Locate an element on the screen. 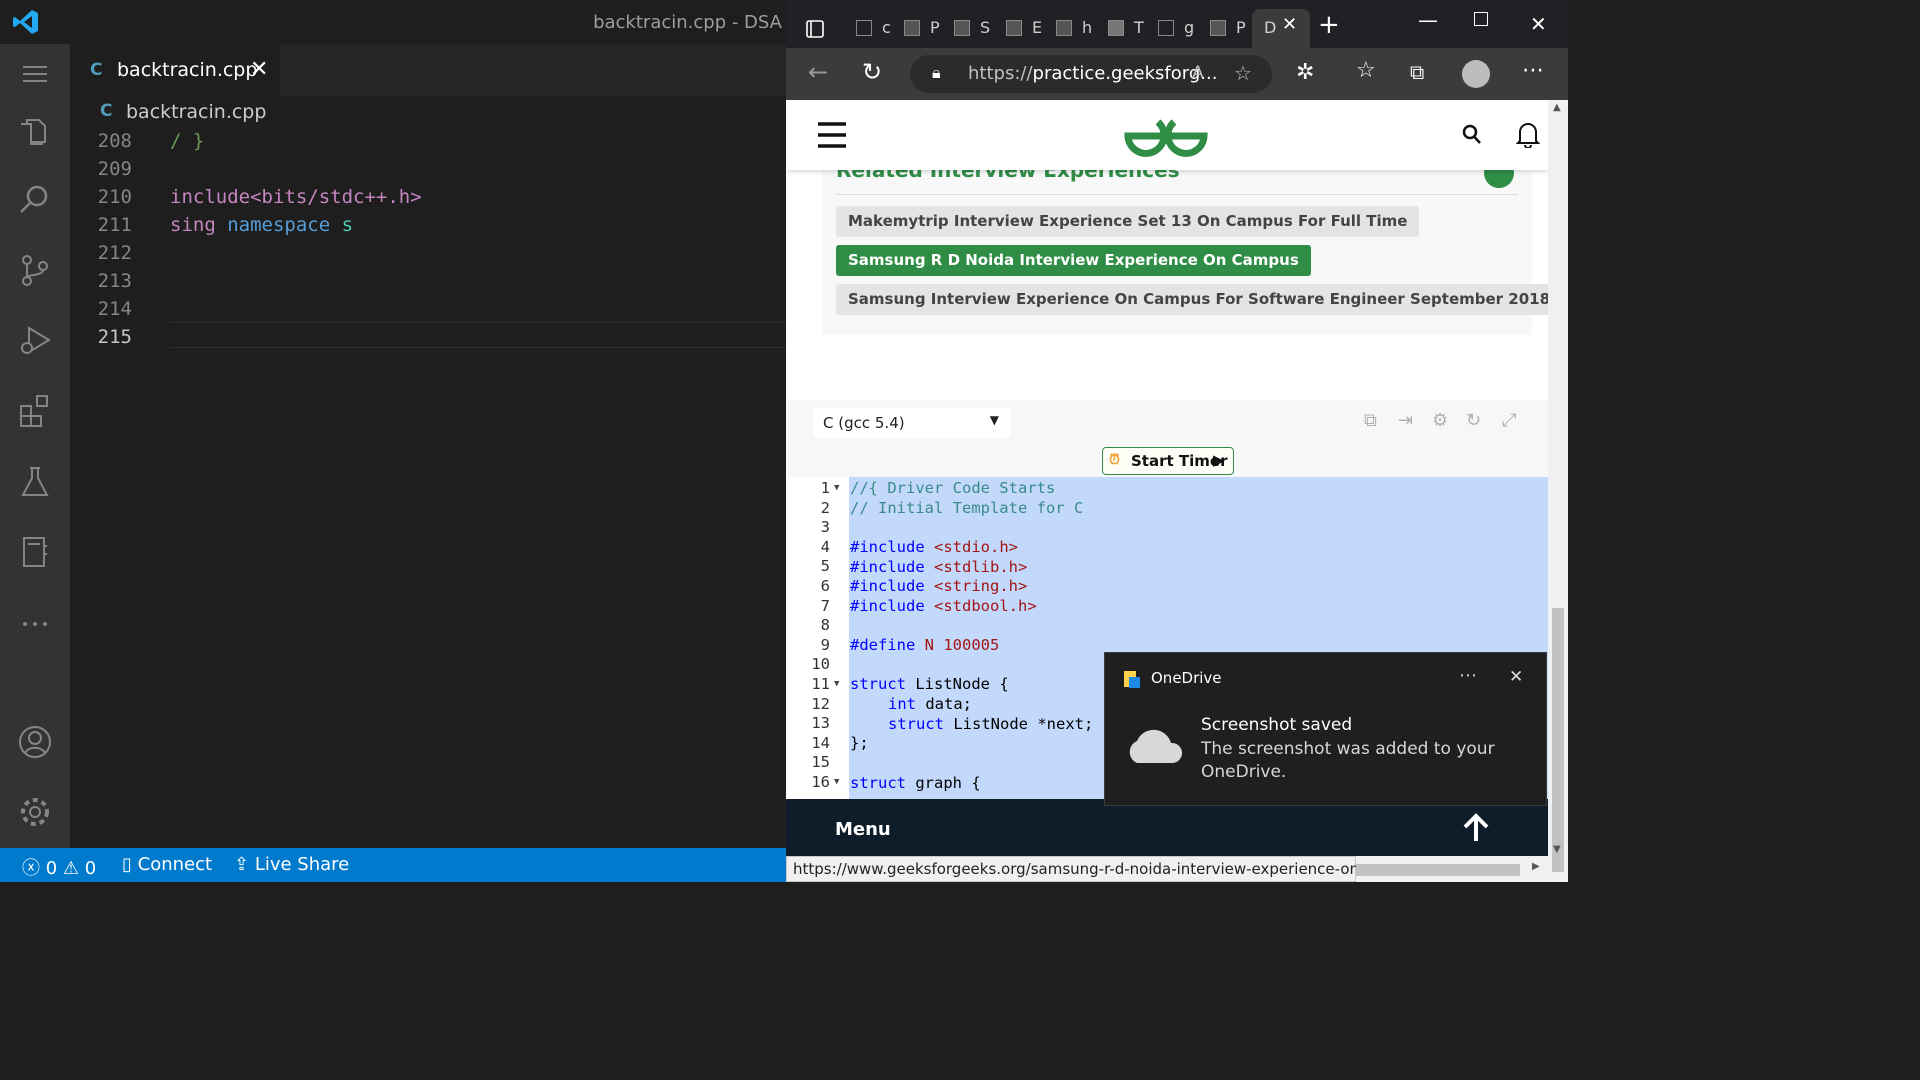 This screenshot has width=1920, height=1080. lock-icon: 🔒︎ is located at coordinates (936, 73).